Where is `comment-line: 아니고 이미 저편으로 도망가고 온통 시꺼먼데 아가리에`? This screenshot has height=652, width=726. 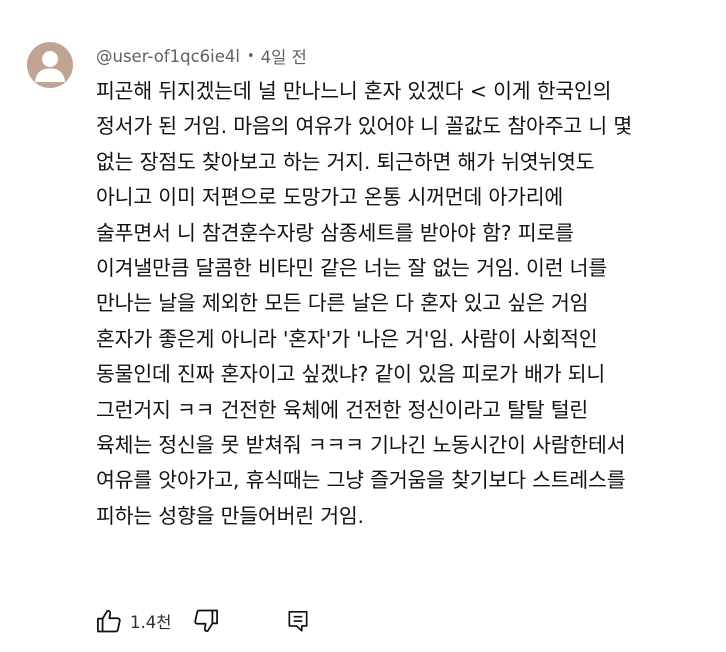
comment-line: 아니고 이미 저편으로 도망가고 온통 시꺼먼데 아가리에 is located at coordinates (330, 197).